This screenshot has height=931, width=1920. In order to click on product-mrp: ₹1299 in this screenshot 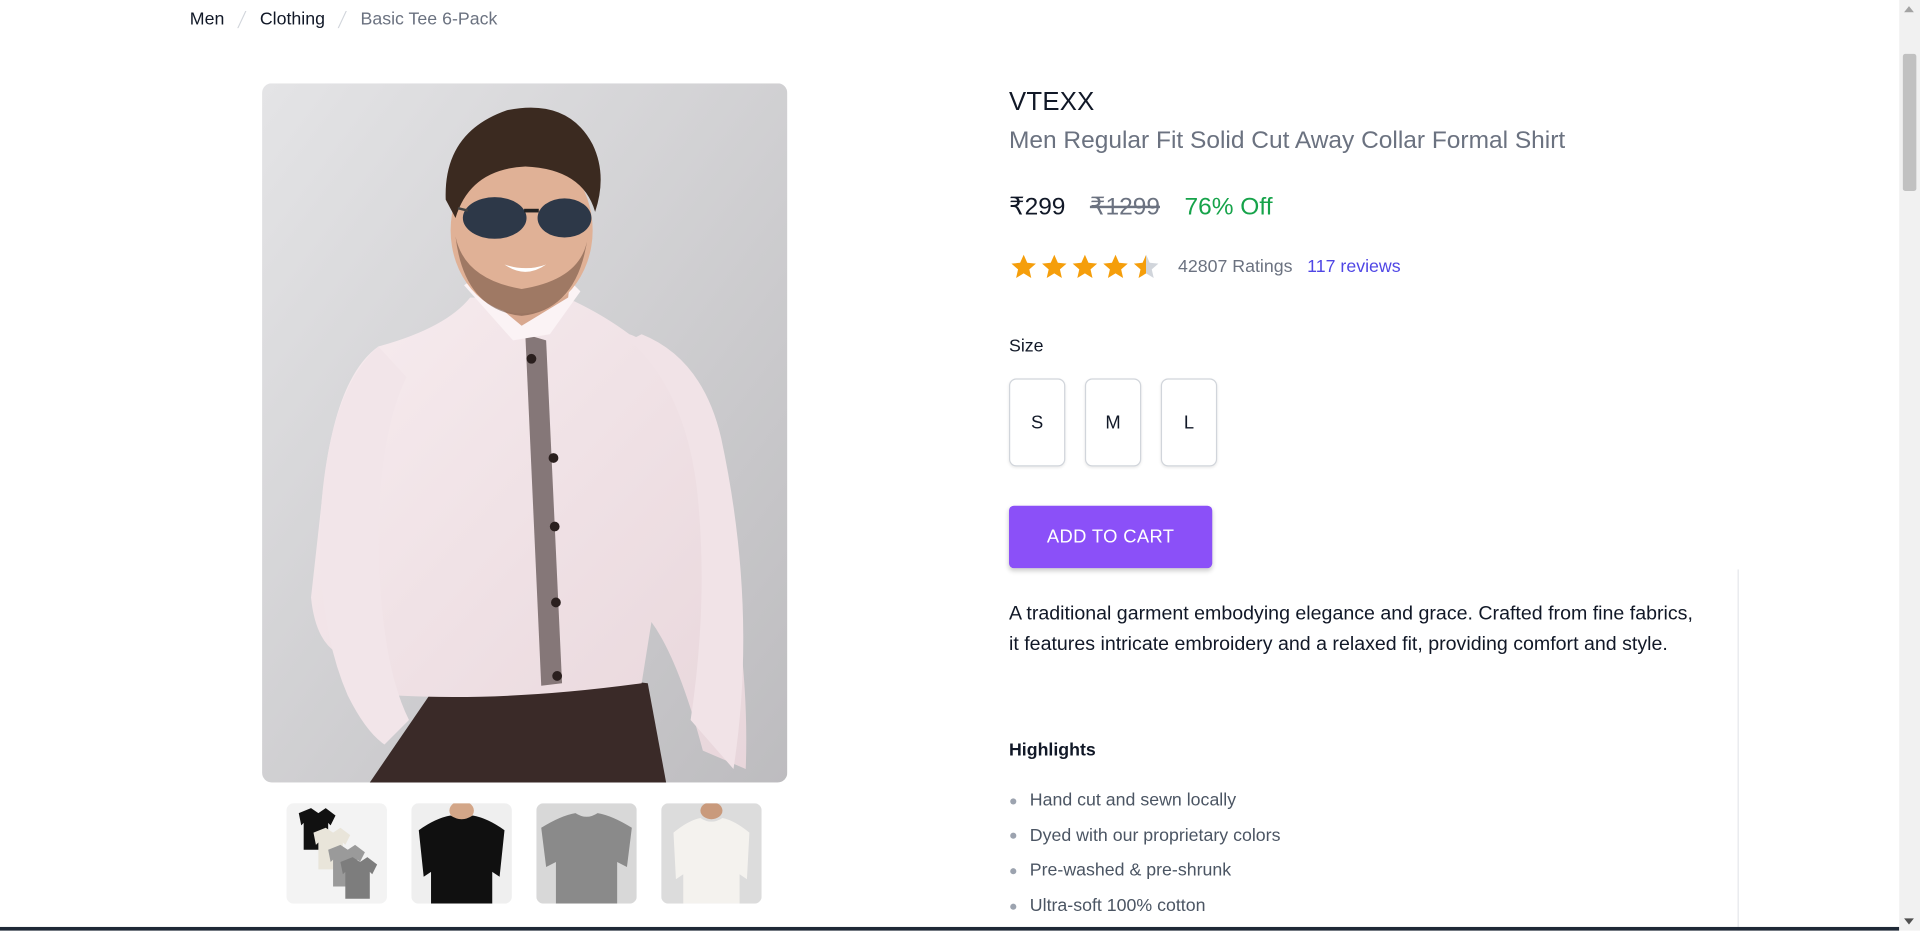, I will do `click(1124, 207)`.